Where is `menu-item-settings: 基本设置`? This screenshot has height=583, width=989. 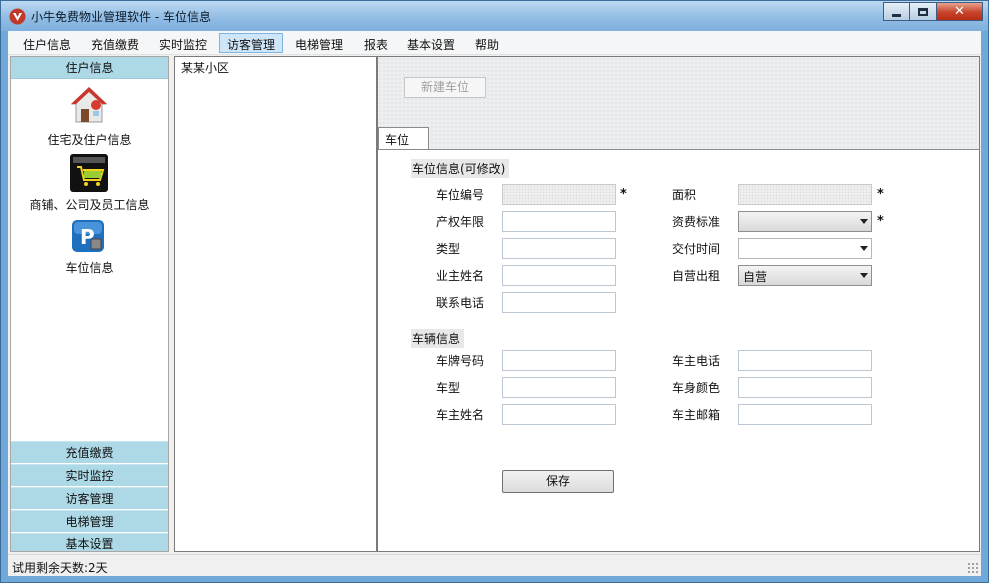
menu-item-settings: 基本设置 is located at coordinates (431, 43).